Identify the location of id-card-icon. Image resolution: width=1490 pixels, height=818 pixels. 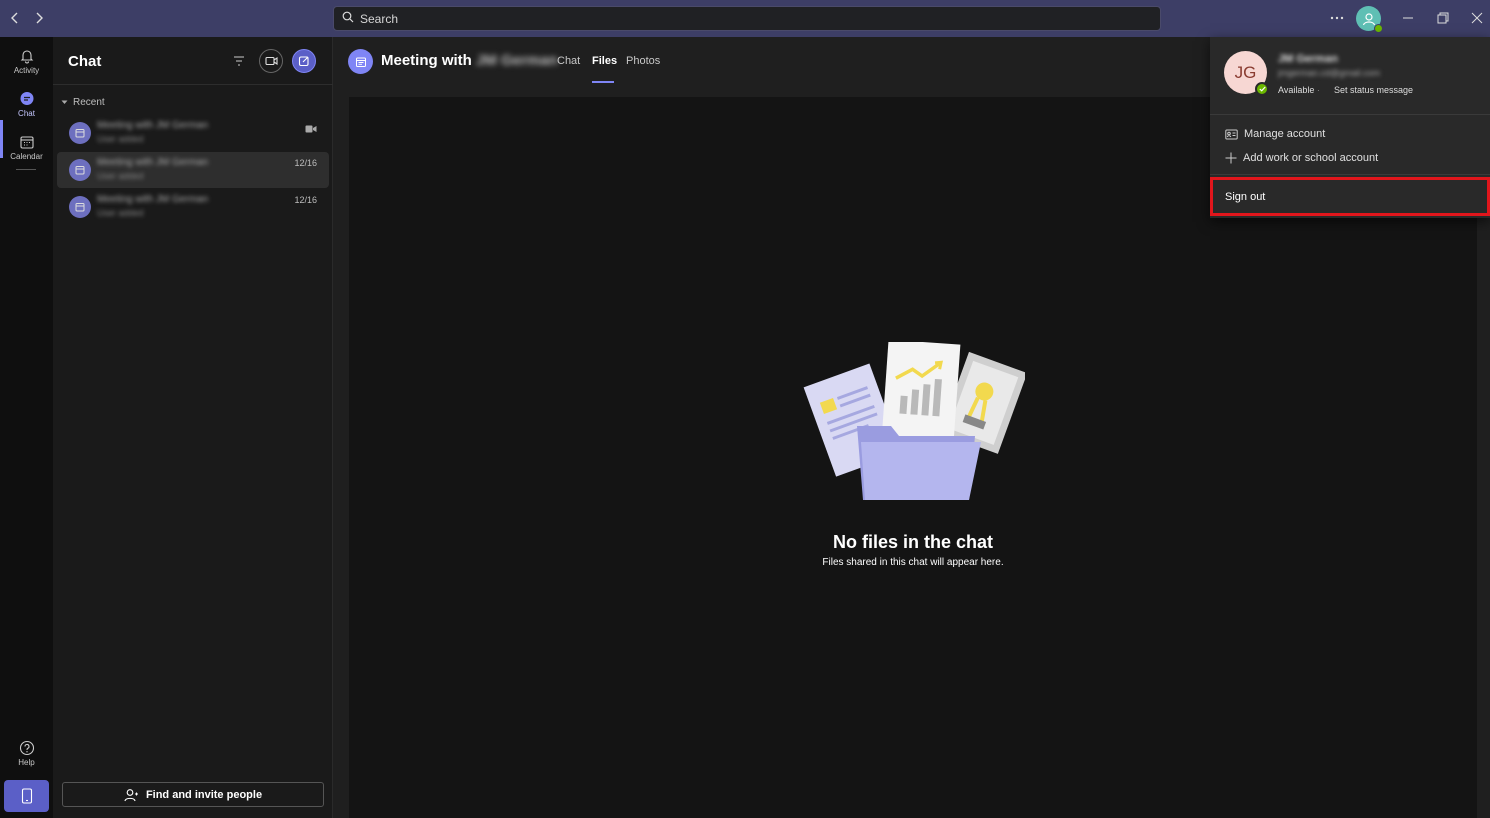
(1231, 134).